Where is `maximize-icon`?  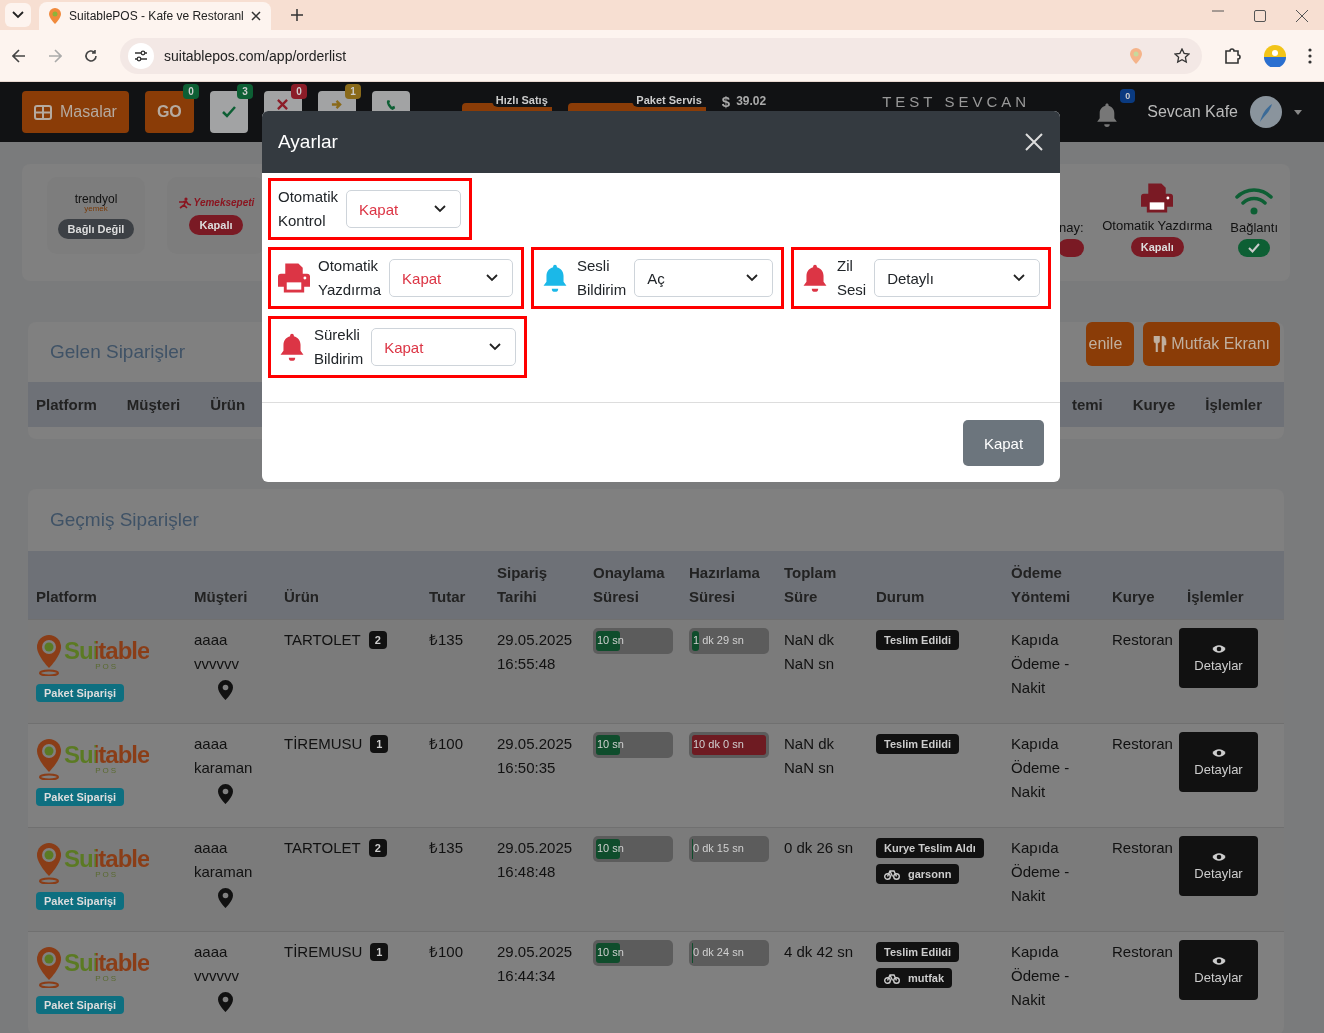 maximize-icon is located at coordinates (1260, 16).